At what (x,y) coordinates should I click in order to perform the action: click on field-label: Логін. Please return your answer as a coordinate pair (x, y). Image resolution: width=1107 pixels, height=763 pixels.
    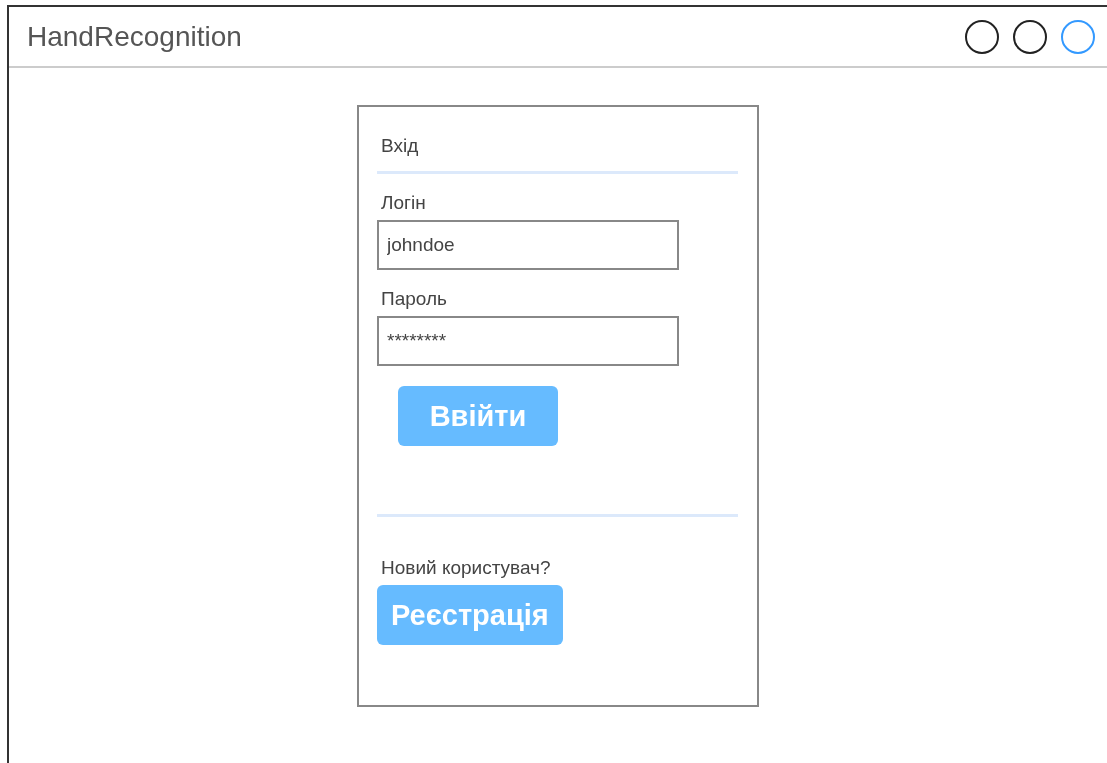
    Looking at the image, I should click on (404, 203).